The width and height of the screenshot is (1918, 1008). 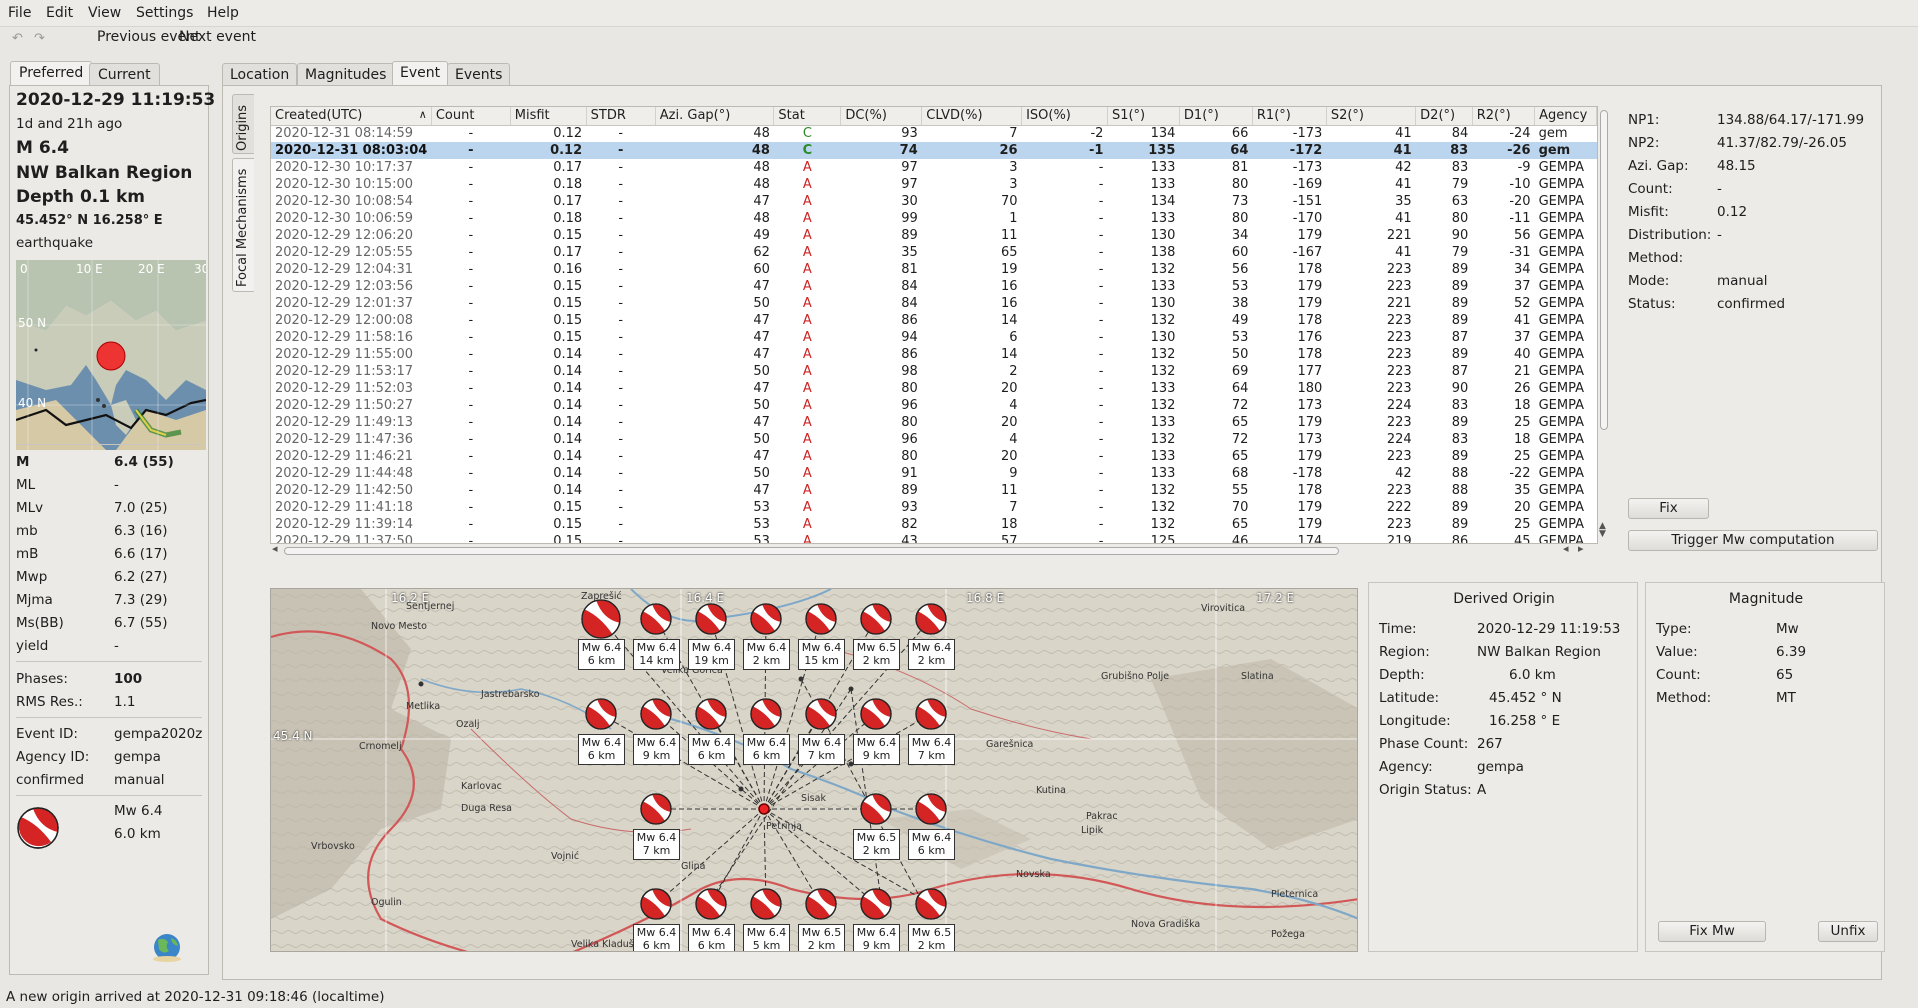 I want to click on column-header: Stat, so click(x=807, y=116).